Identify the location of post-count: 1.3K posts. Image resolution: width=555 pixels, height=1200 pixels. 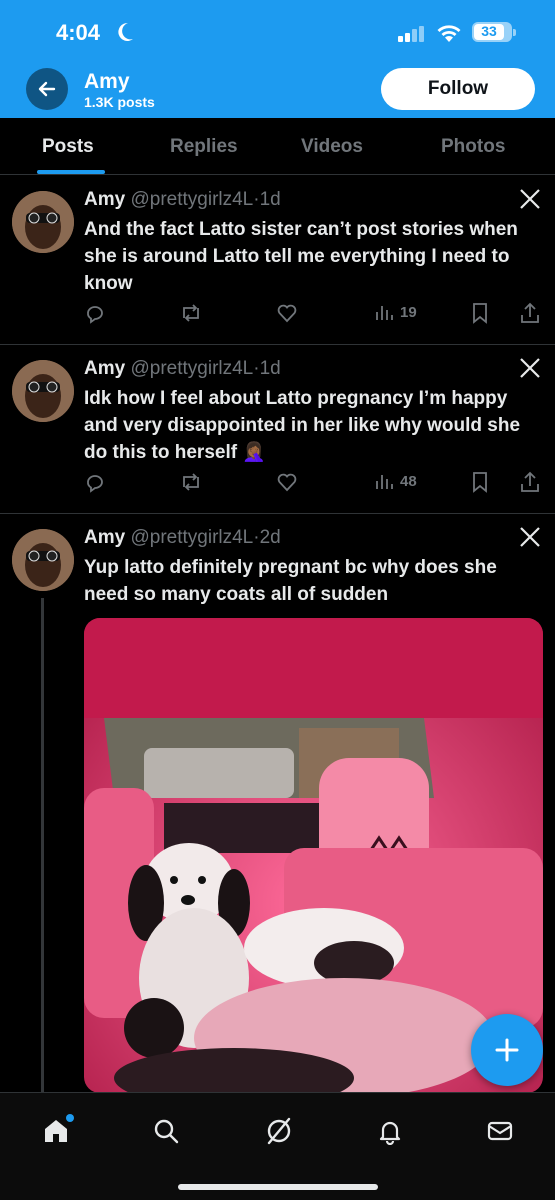
(119, 102).